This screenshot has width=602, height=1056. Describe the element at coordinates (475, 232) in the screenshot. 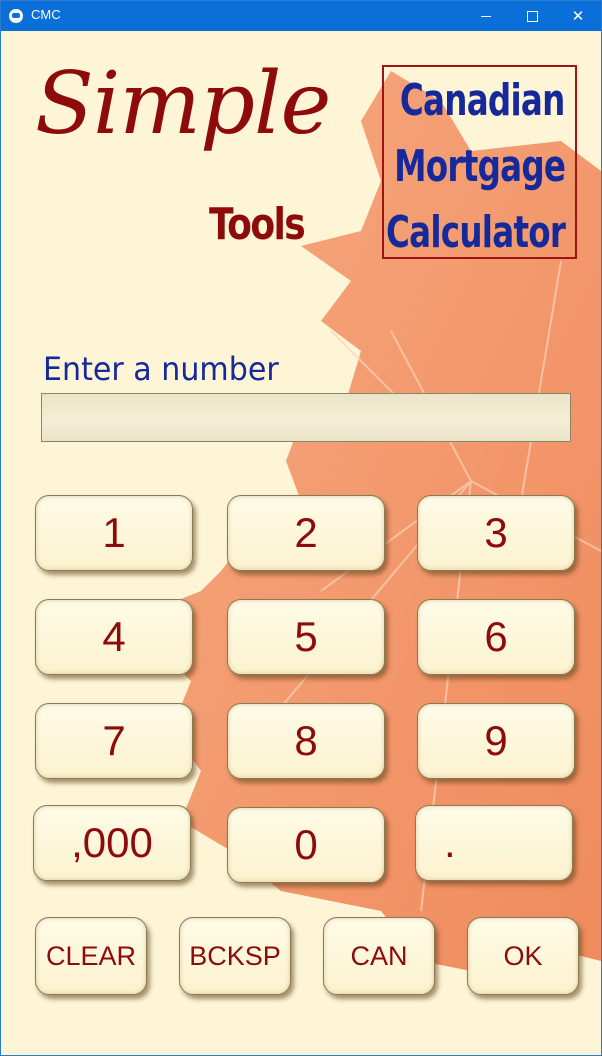

I see `cmc-line-calculator: Calculator` at that location.